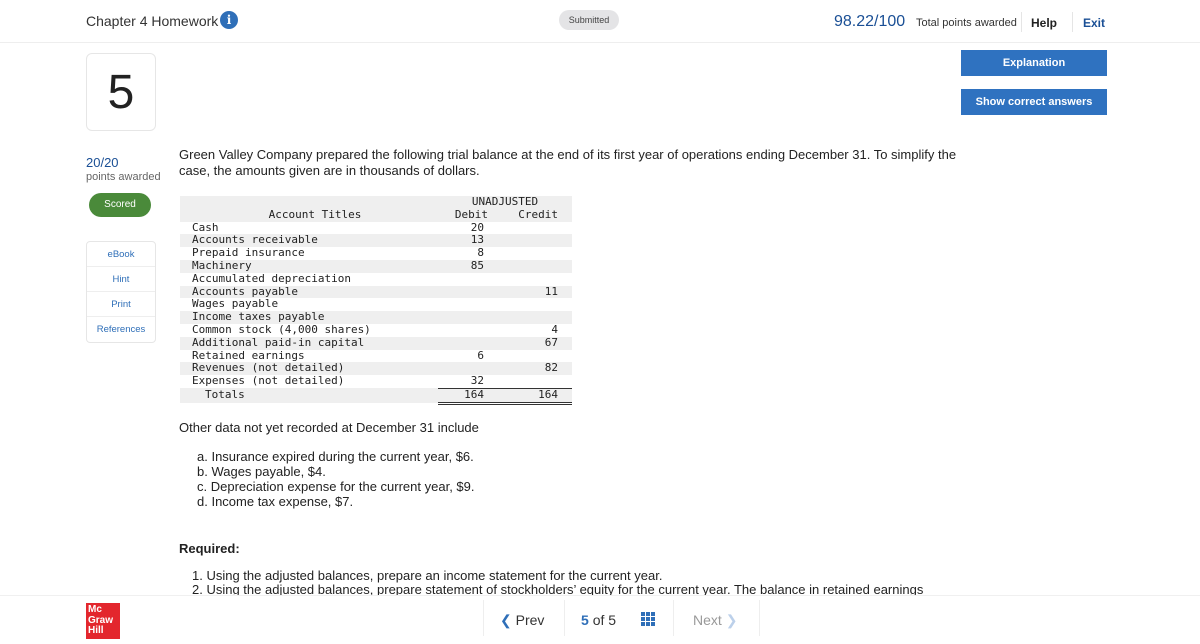  Describe the element at coordinates (966, 23) in the screenshot. I see `total-score-label: Total points awarded` at that location.